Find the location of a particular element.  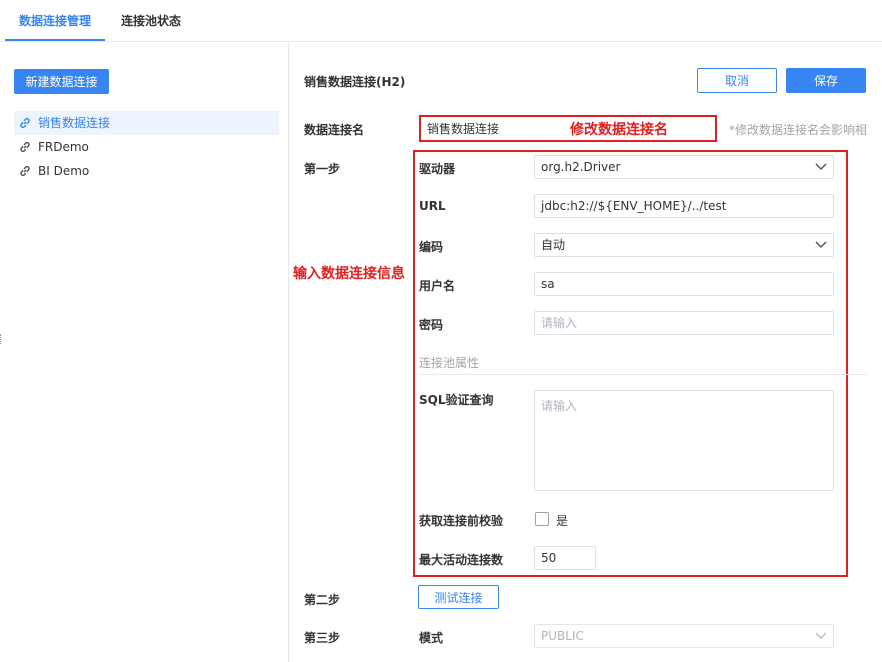

mode-value: PUBLIC is located at coordinates (562, 636).